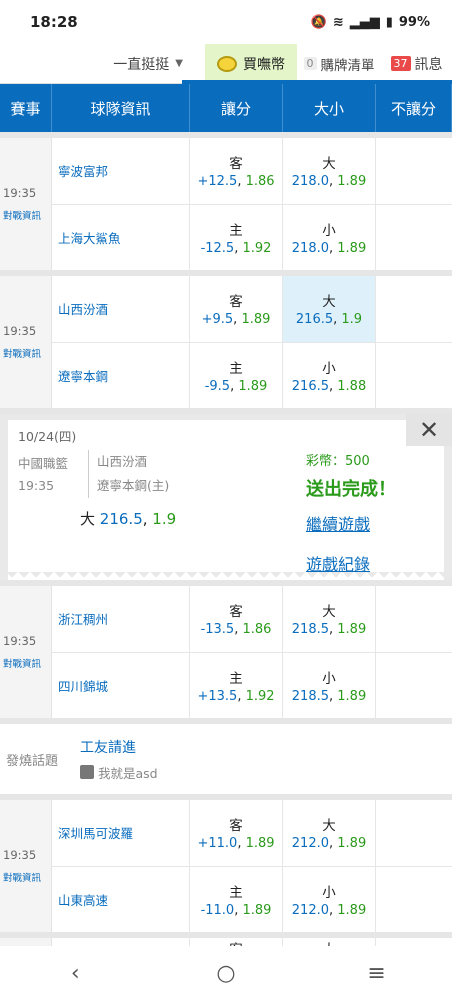 This screenshot has height=1000, width=452. I want to click on hot-topic-title: 工友請進, so click(119, 747).